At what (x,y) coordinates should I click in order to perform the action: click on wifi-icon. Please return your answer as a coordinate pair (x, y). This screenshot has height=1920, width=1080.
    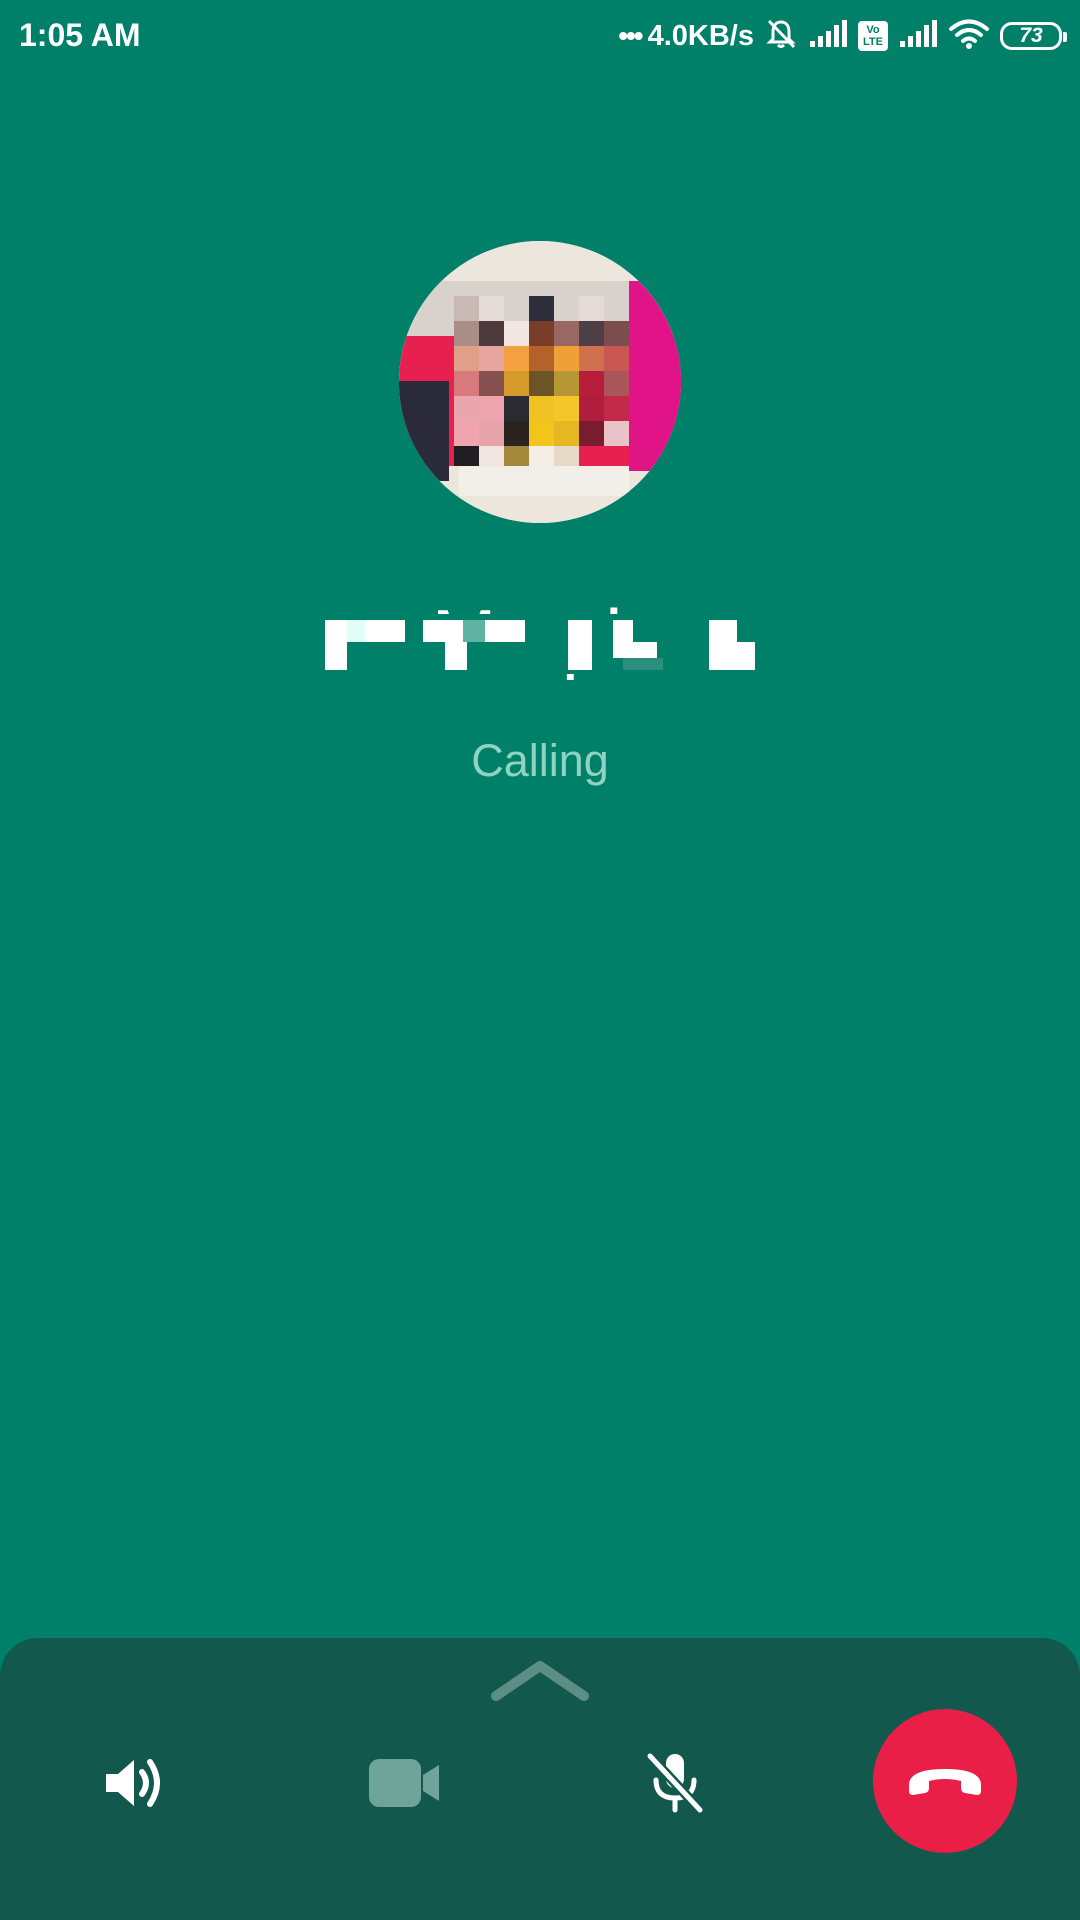
    Looking at the image, I should click on (969, 36).